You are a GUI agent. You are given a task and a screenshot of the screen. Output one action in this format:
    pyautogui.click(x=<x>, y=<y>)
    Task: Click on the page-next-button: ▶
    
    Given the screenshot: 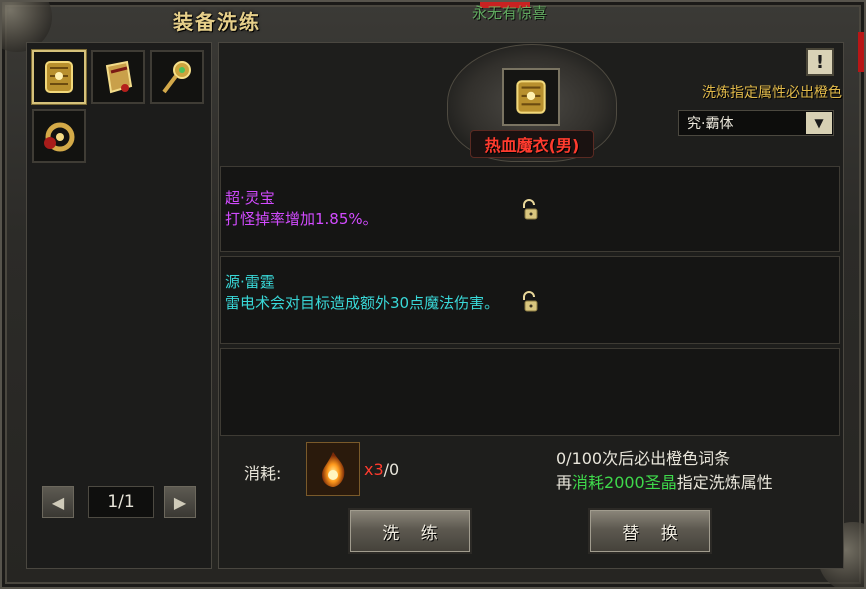 What is the action you would take?
    pyautogui.click(x=180, y=502)
    